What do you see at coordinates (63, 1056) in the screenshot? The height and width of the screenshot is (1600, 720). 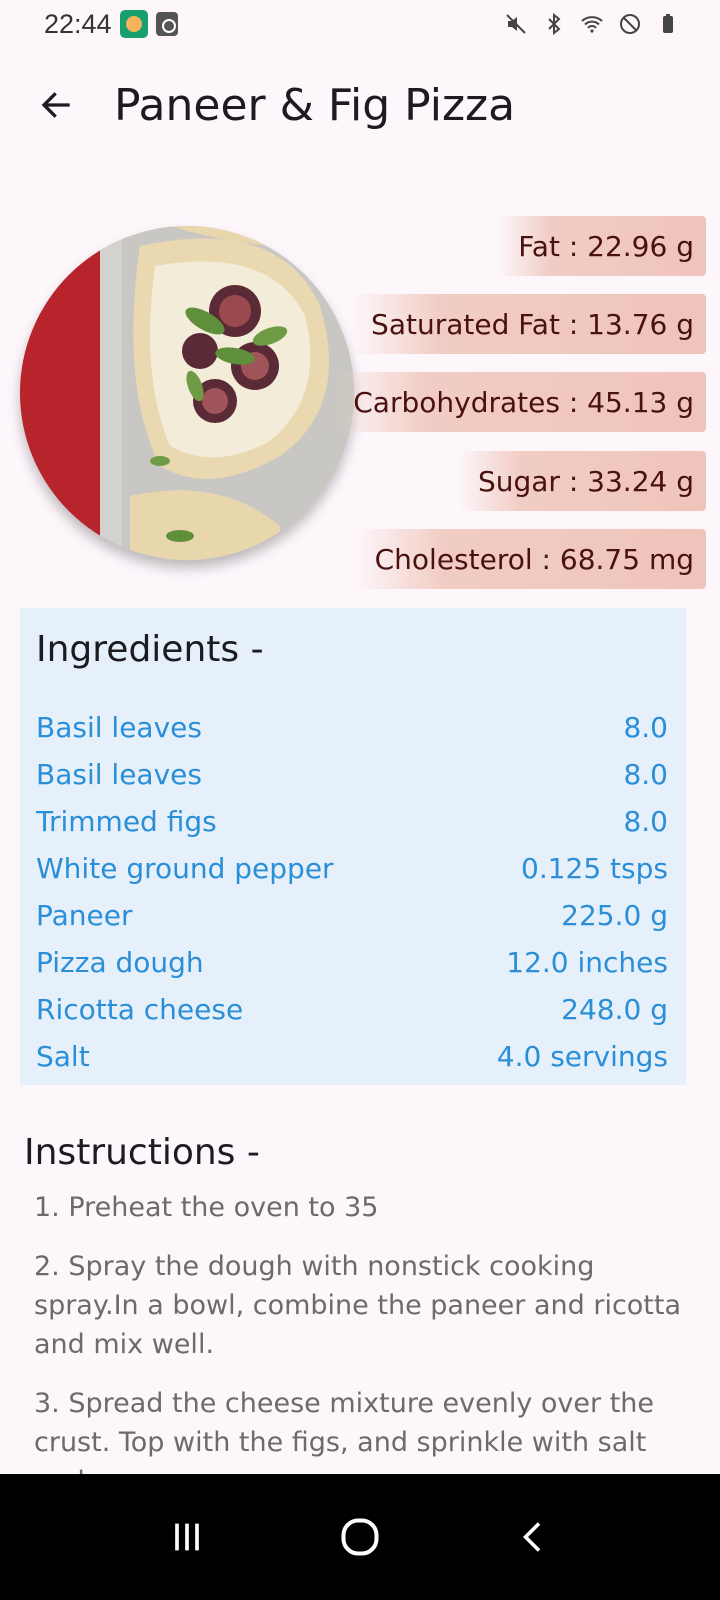 I see `ingredient-name: Salt` at bounding box center [63, 1056].